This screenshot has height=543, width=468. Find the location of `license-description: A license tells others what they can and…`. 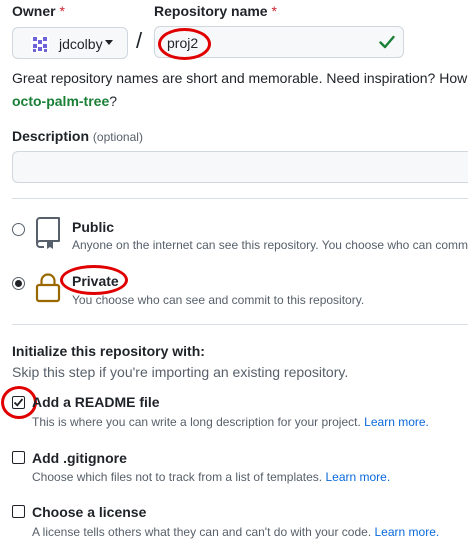

license-description: A license tells others what they can and… is located at coordinates (235, 532).